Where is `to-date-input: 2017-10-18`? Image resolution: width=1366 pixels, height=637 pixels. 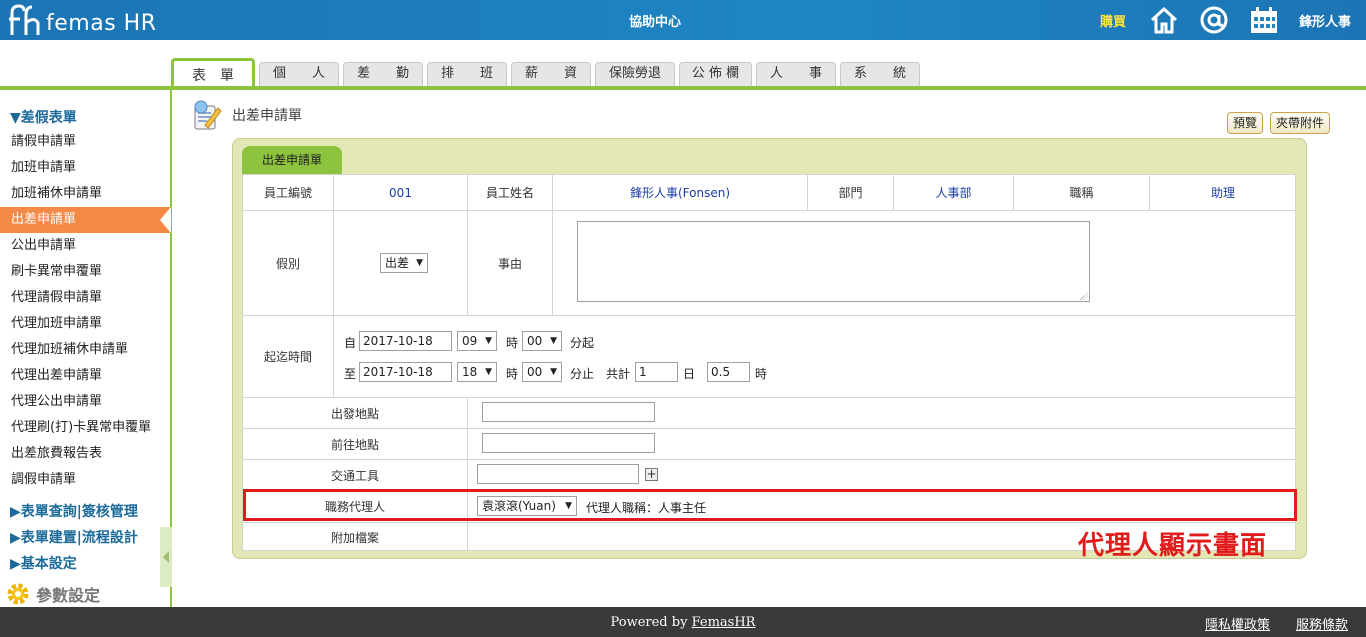
to-date-input: 2017-10-18 is located at coordinates (405, 372).